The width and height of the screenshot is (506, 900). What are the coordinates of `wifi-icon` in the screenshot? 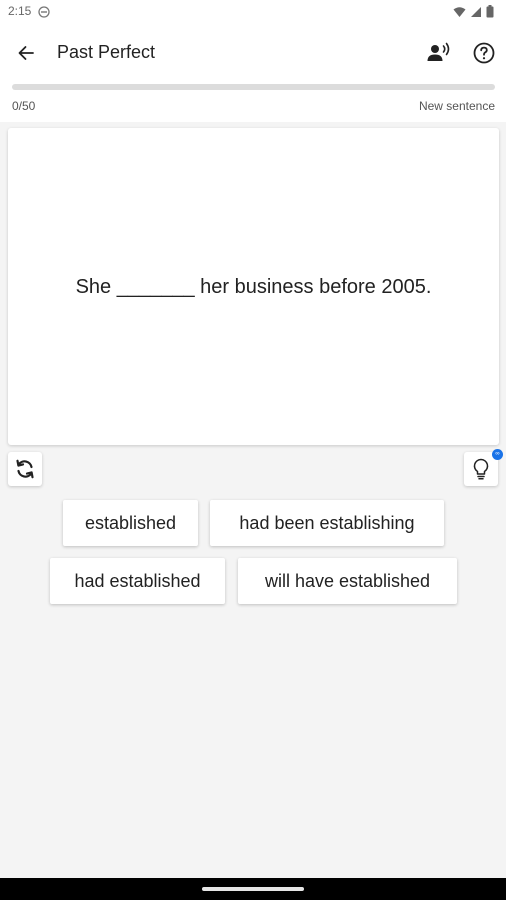 It's located at (459, 14).